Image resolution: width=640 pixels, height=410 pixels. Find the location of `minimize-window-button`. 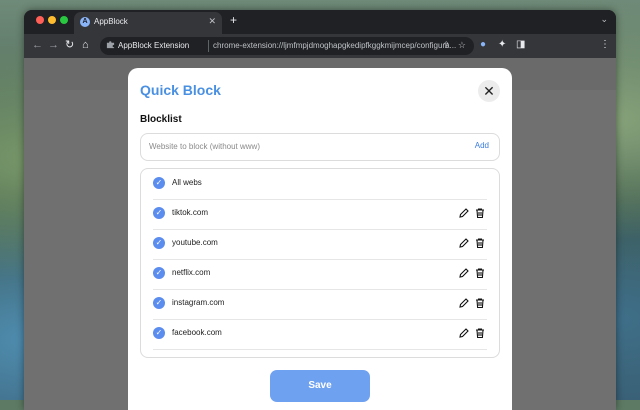

minimize-window-button is located at coordinates (52, 20).